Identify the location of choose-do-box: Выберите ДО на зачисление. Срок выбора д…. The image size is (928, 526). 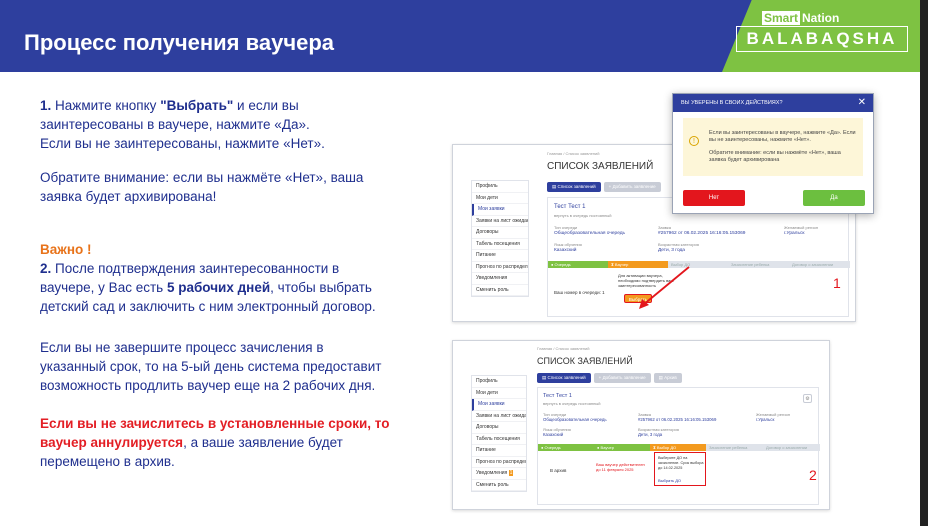
(680, 469).